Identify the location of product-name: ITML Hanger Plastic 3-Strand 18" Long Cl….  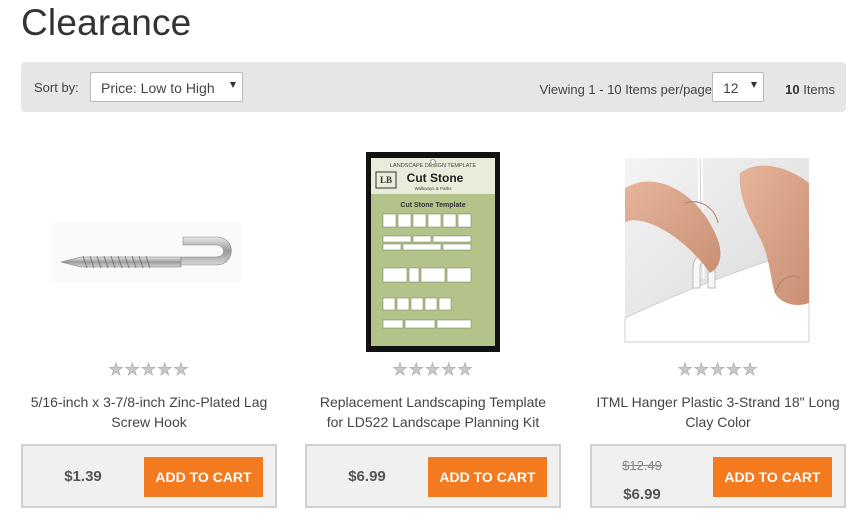
(718, 412).